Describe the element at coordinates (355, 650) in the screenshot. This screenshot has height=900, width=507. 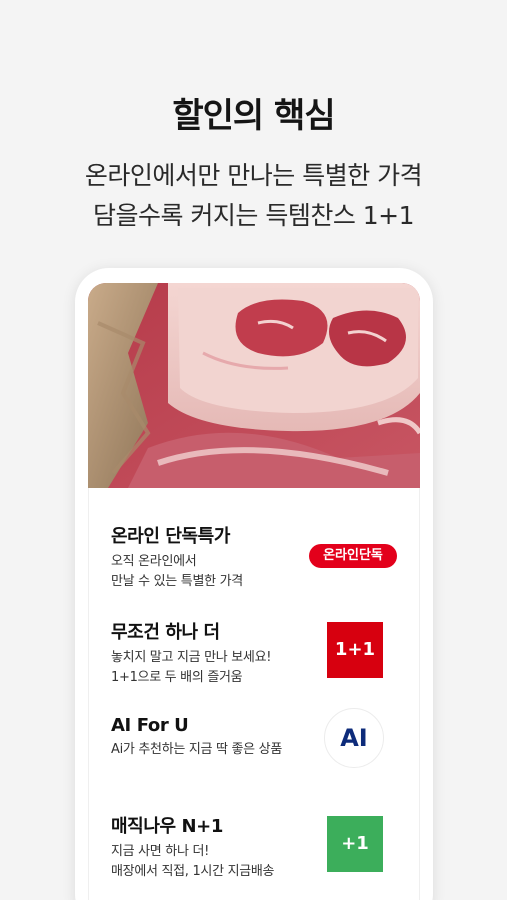
I see `one-plus-one-badge: 1+1` at that location.